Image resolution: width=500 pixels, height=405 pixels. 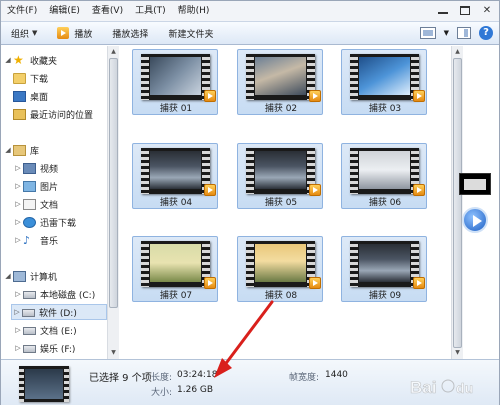 I want to click on file-tile: 捕获 06, so click(x=384, y=176).